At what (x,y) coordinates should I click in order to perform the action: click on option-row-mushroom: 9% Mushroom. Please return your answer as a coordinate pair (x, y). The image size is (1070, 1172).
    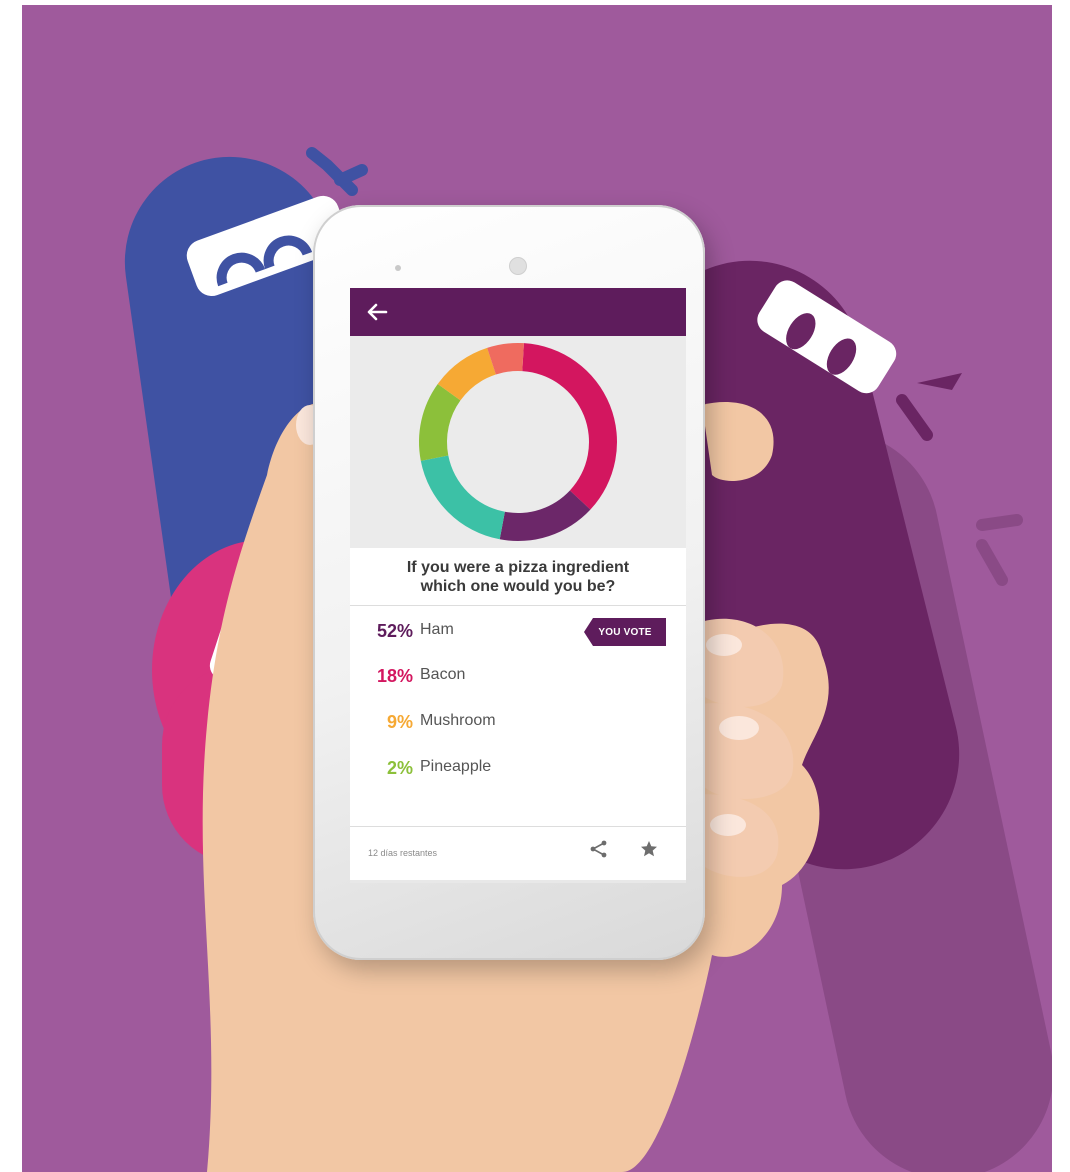
    Looking at the image, I should click on (518, 722).